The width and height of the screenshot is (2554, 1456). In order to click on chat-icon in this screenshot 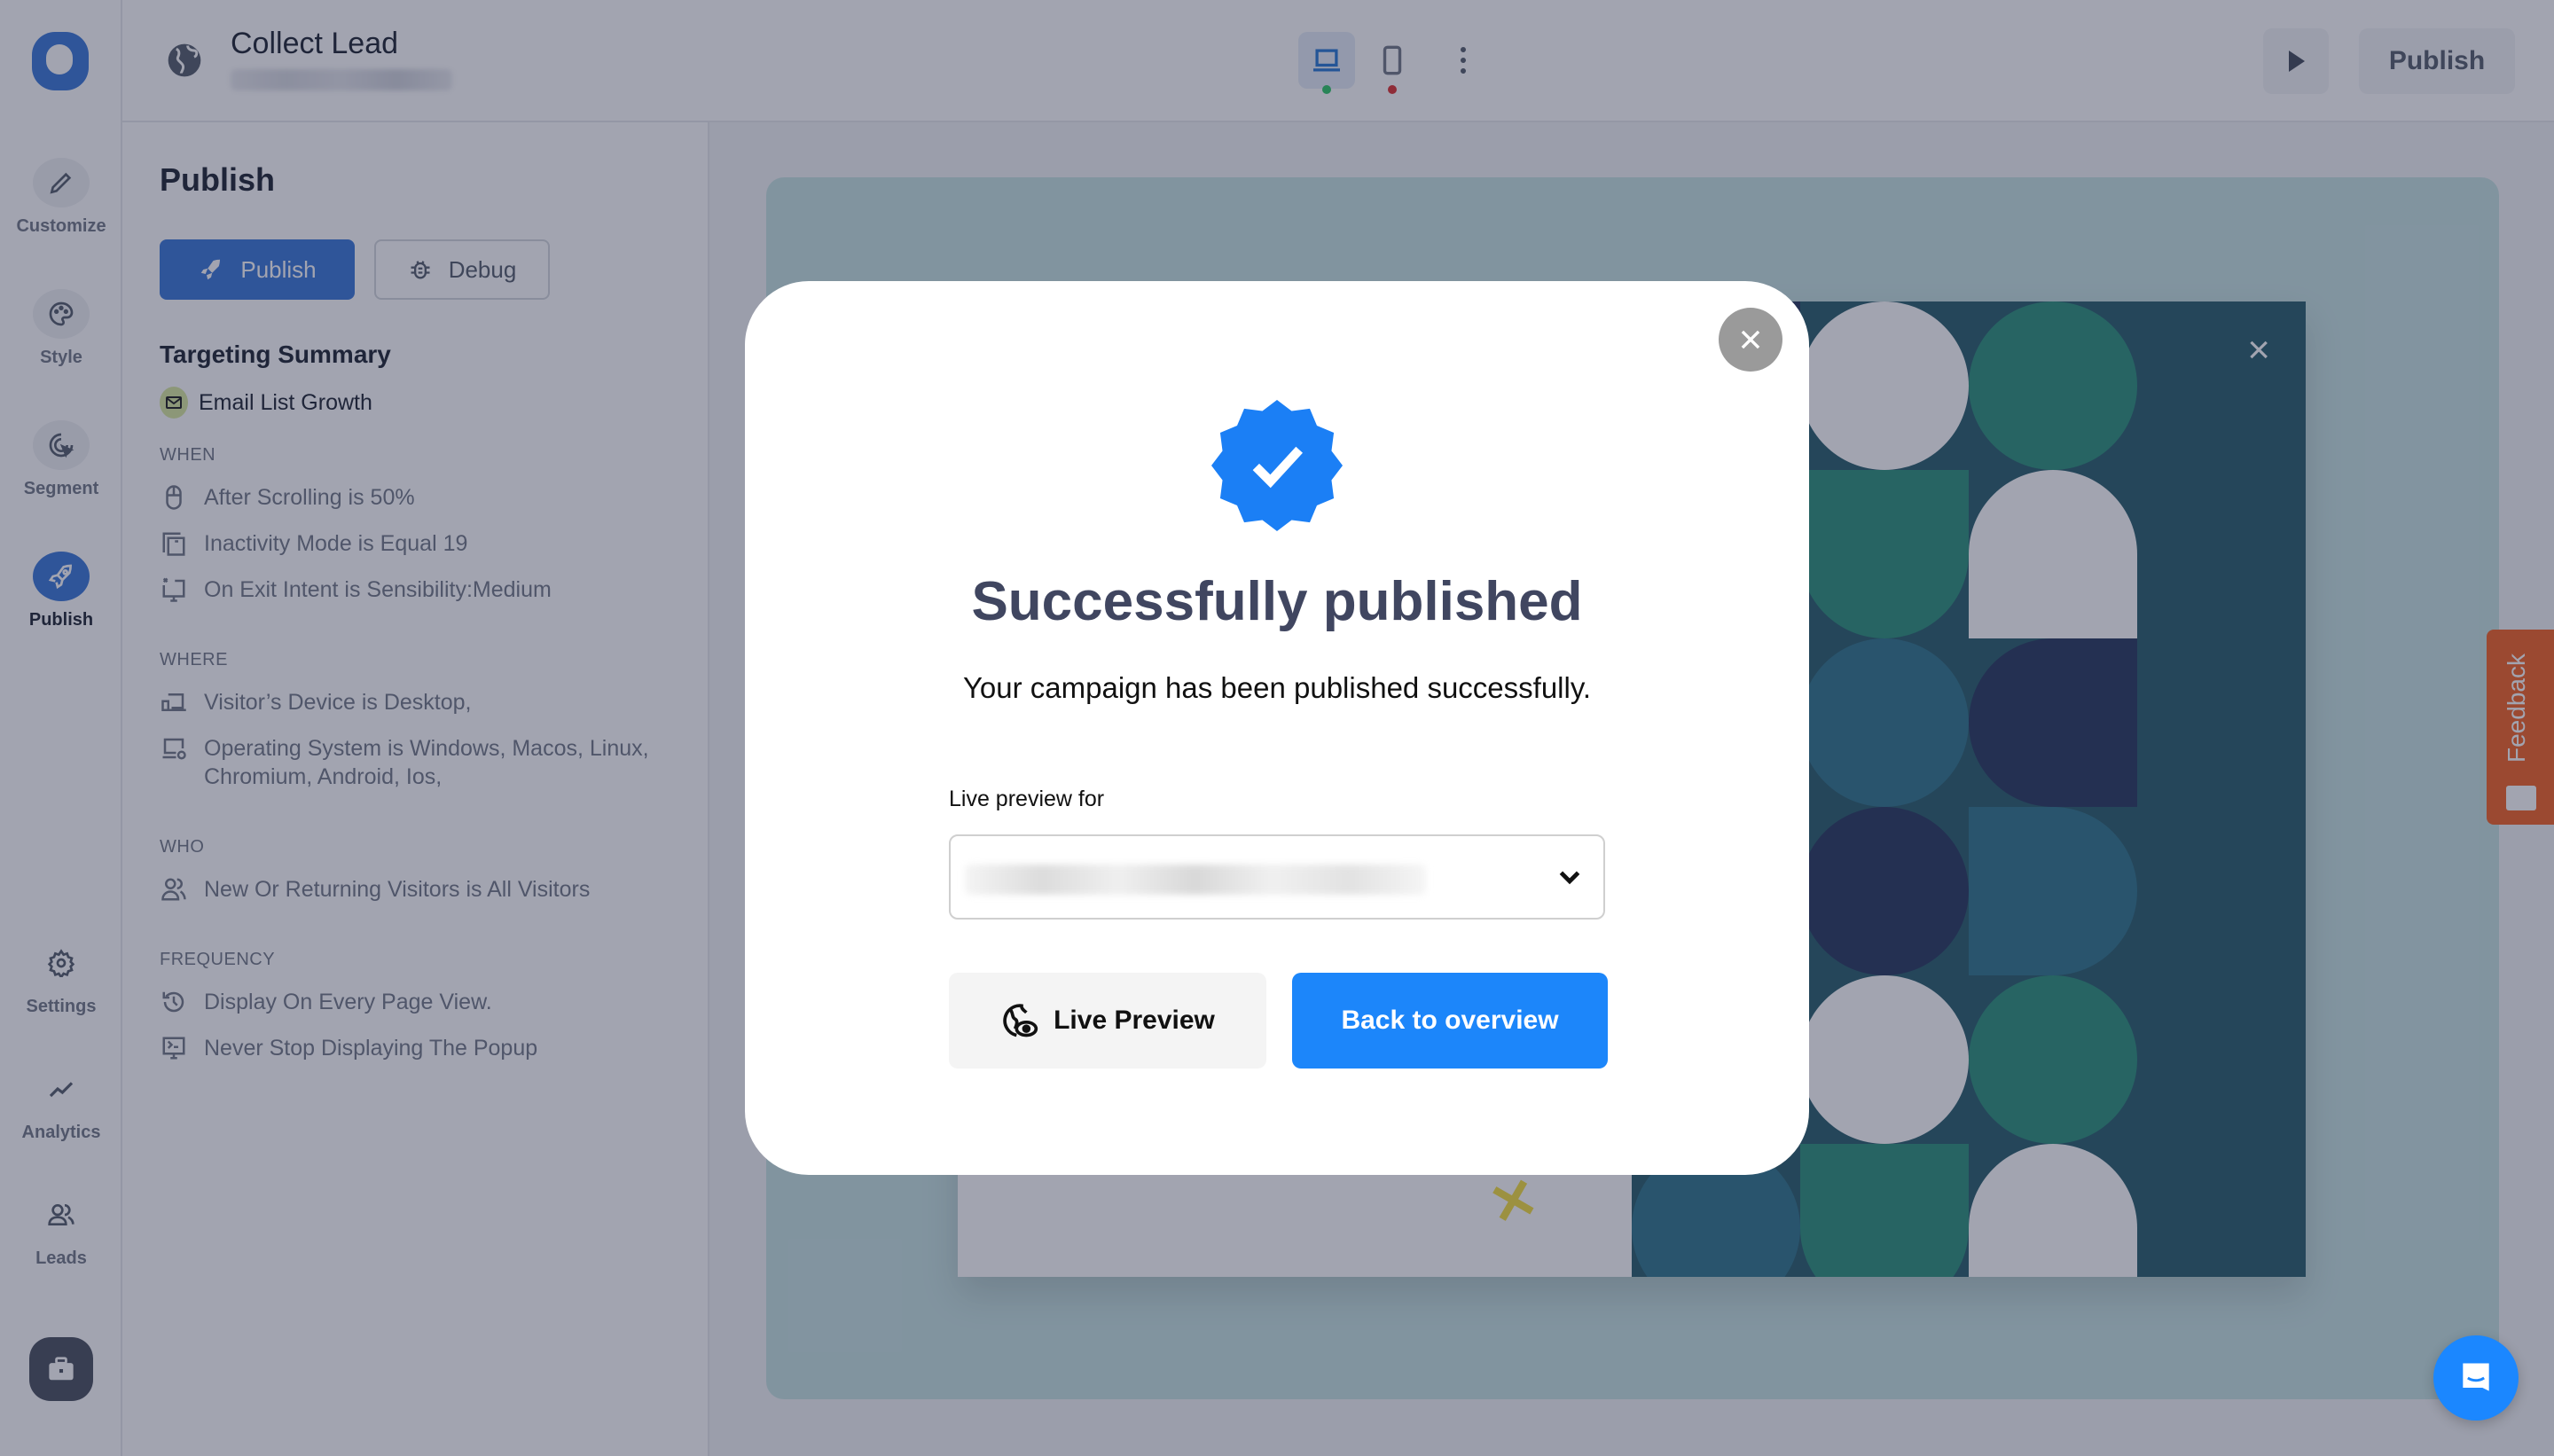, I will do `click(2476, 1377)`.